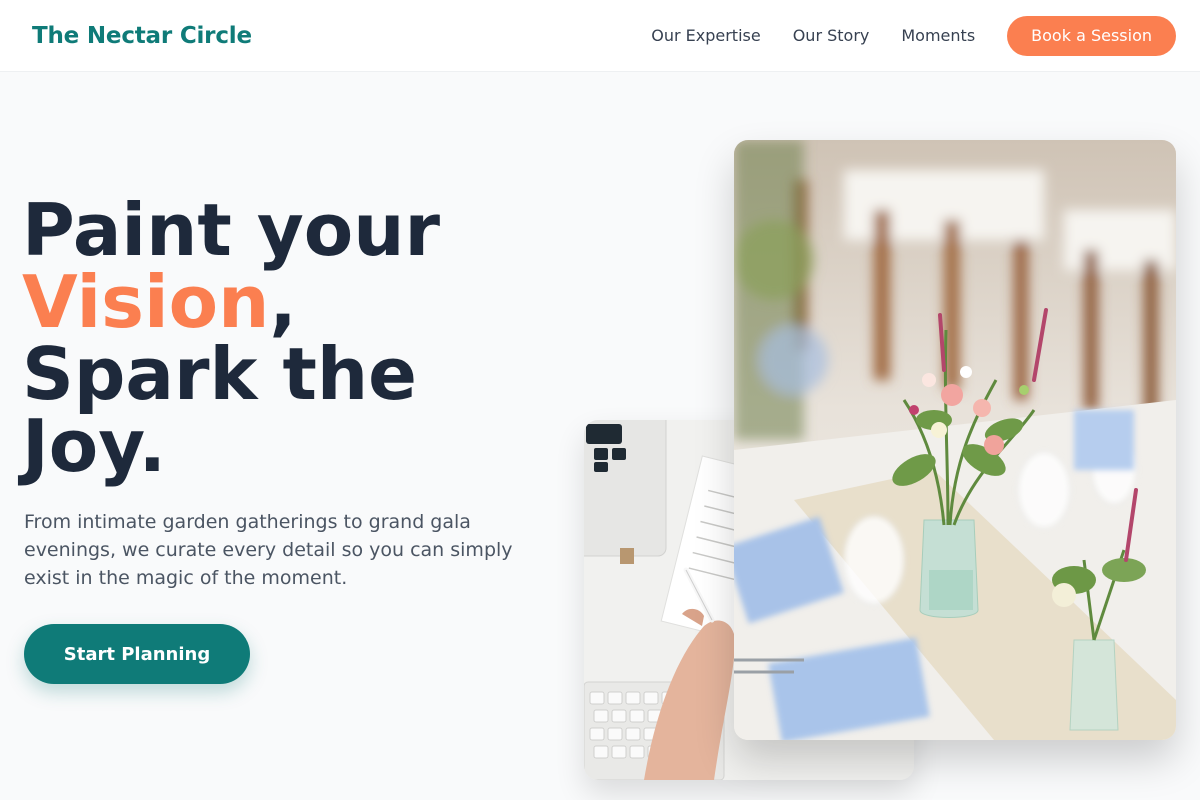  What do you see at coordinates (831, 35) in the screenshot?
I see `nav-link-our-story: Our Story` at bounding box center [831, 35].